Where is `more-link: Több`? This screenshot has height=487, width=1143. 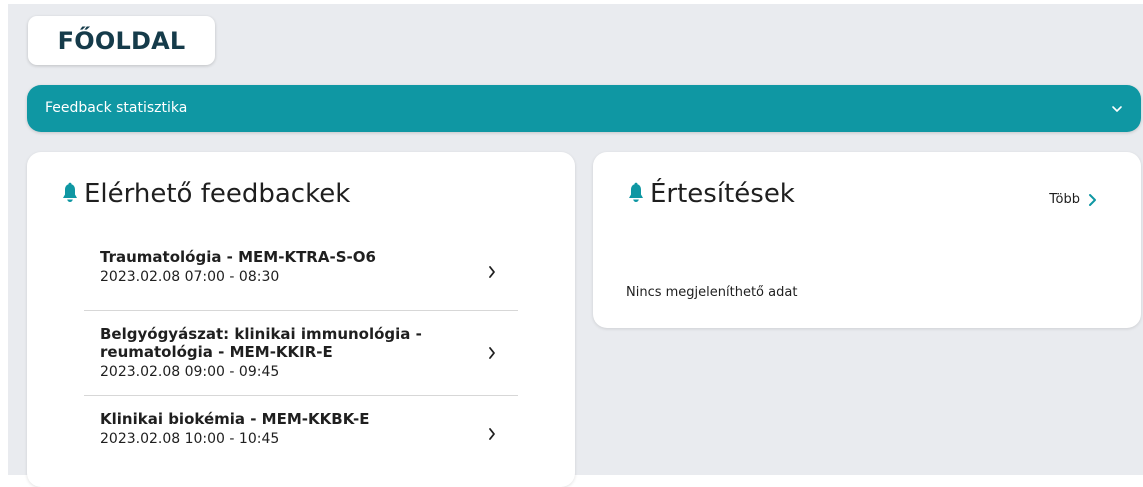 more-link: Több is located at coordinates (1073, 199).